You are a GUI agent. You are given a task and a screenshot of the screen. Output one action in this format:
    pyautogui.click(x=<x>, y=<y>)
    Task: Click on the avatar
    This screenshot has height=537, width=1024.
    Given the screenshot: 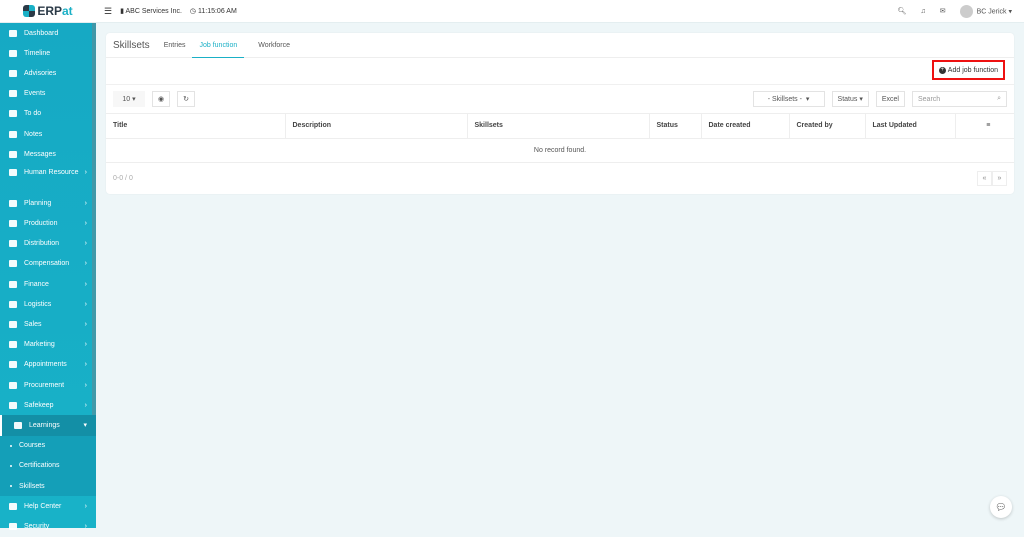 What is the action you would take?
    pyautogui.click(x=966, y=11)
    